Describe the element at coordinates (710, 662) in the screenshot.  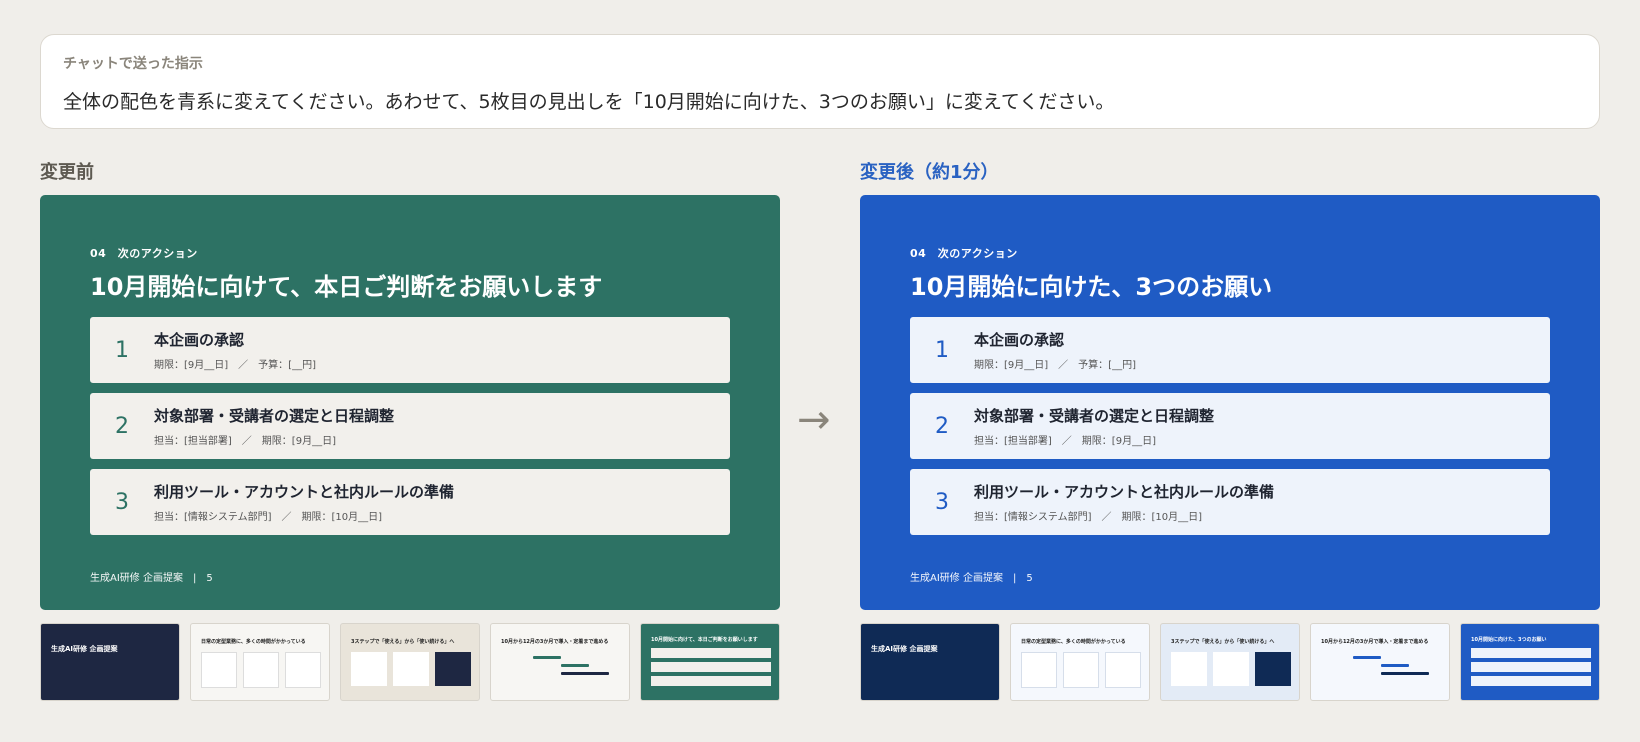
I see `slide-thumbnail: 10月開始に向けて、本日ご判断をお願いします` at that location.